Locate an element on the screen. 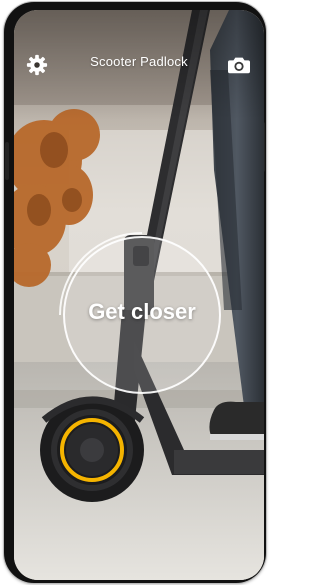  camera-button is located at coordinates (239, 65).